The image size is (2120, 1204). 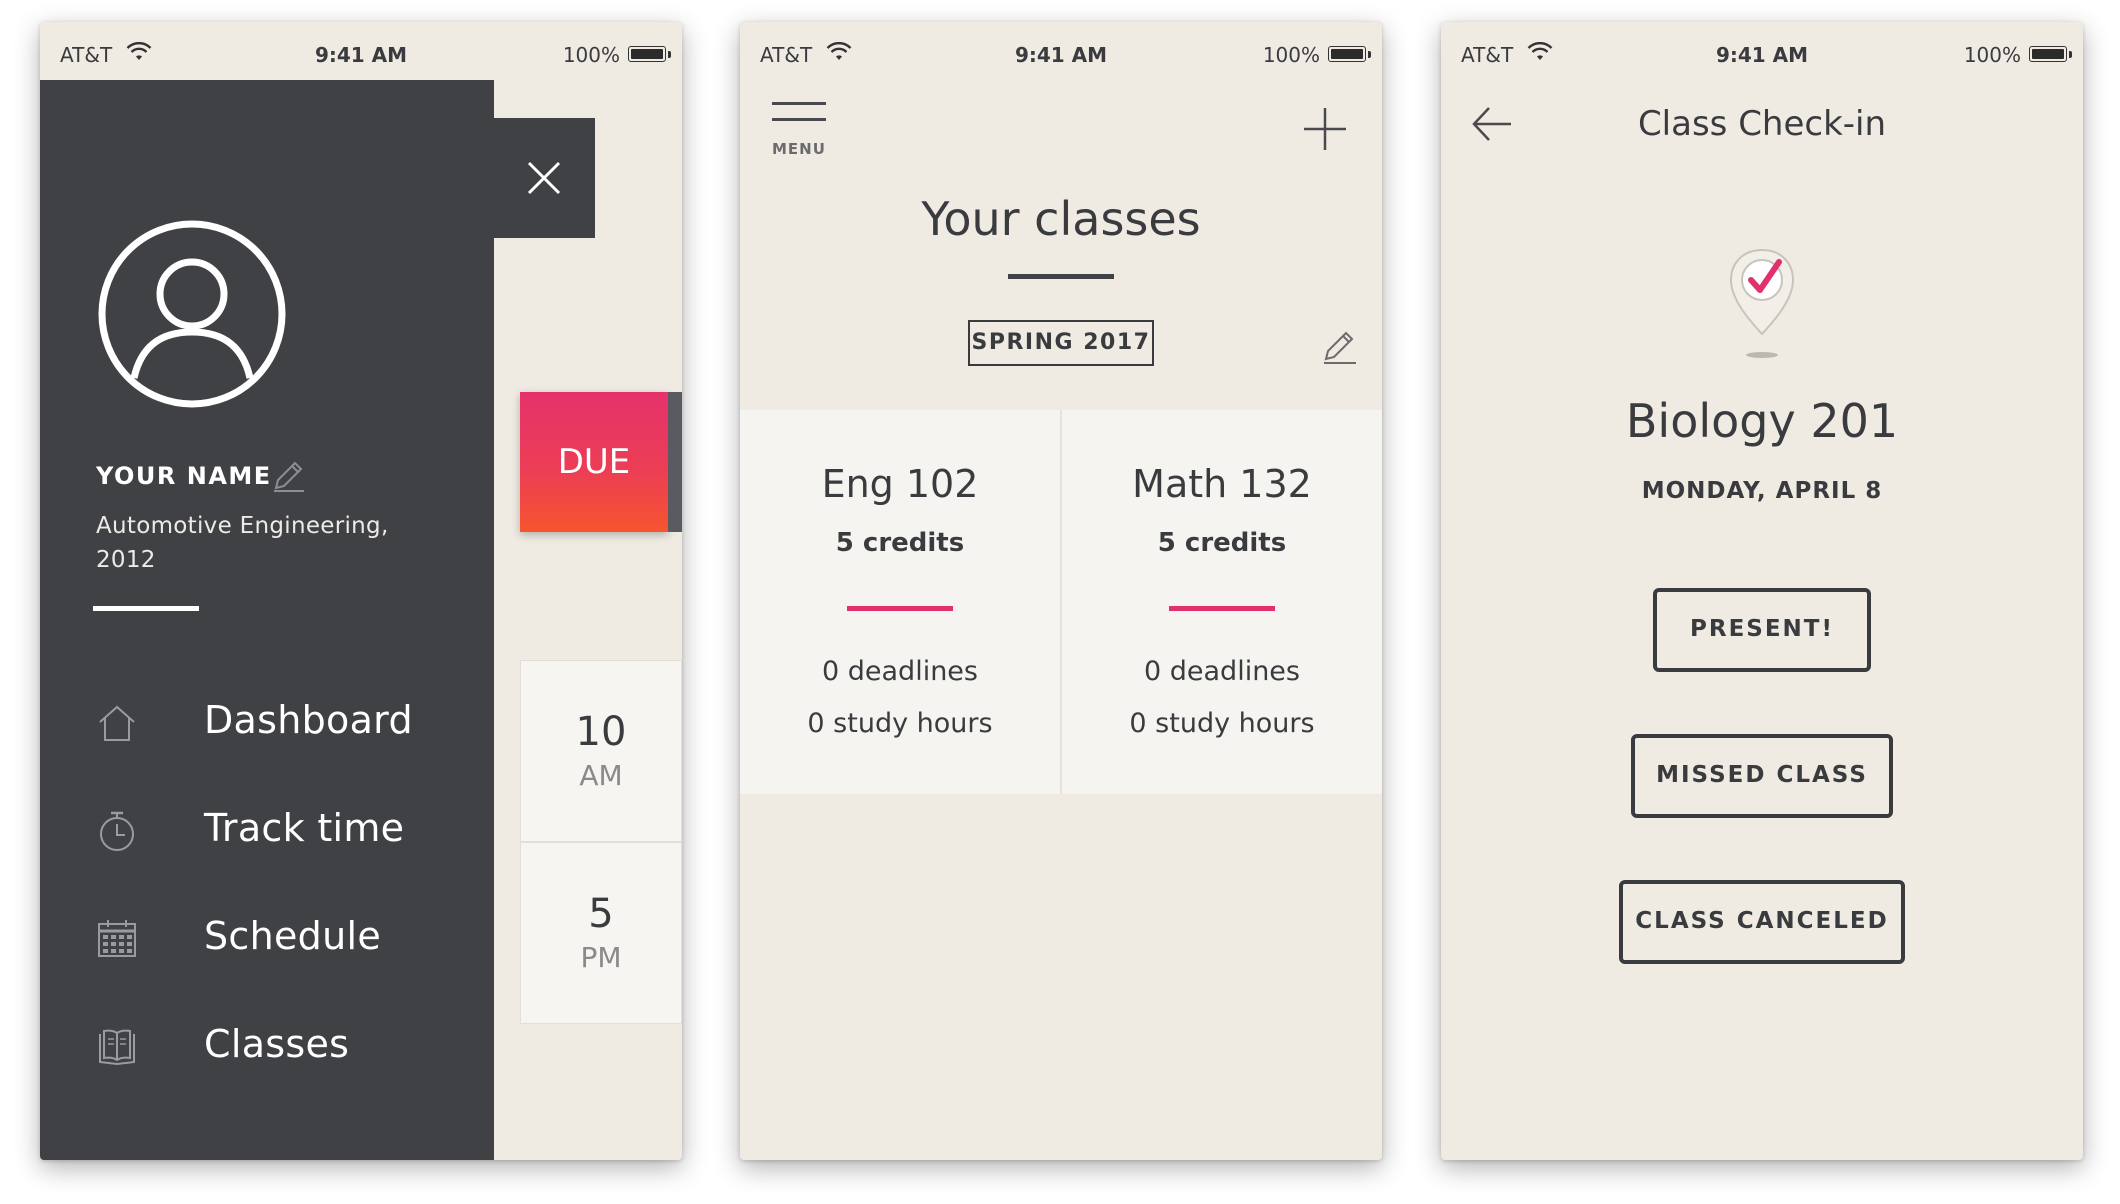 What do you see at coordinates (802, 131) in the screenshot?
I see `menu-button: MENU` at bounding box center [802, 131].